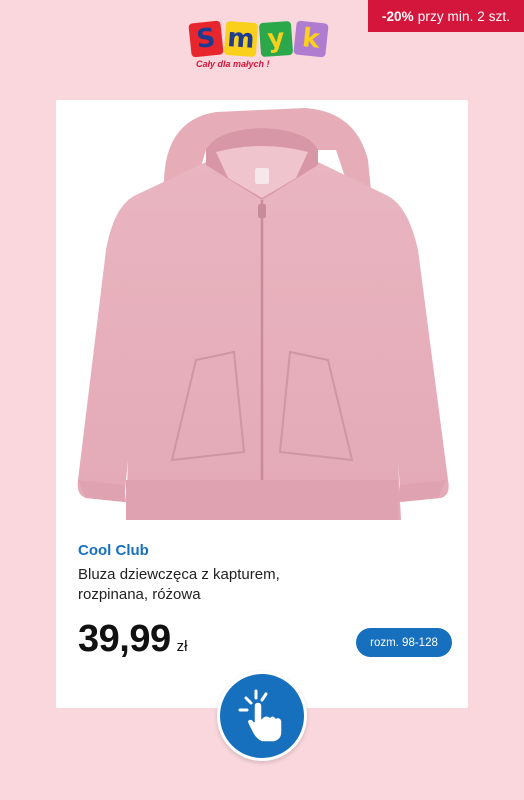  What do you see at coordinates (404, 642) in the screenshot?
I see `size-range-button: rozm. 98-128` at bounding box center [404, 642].